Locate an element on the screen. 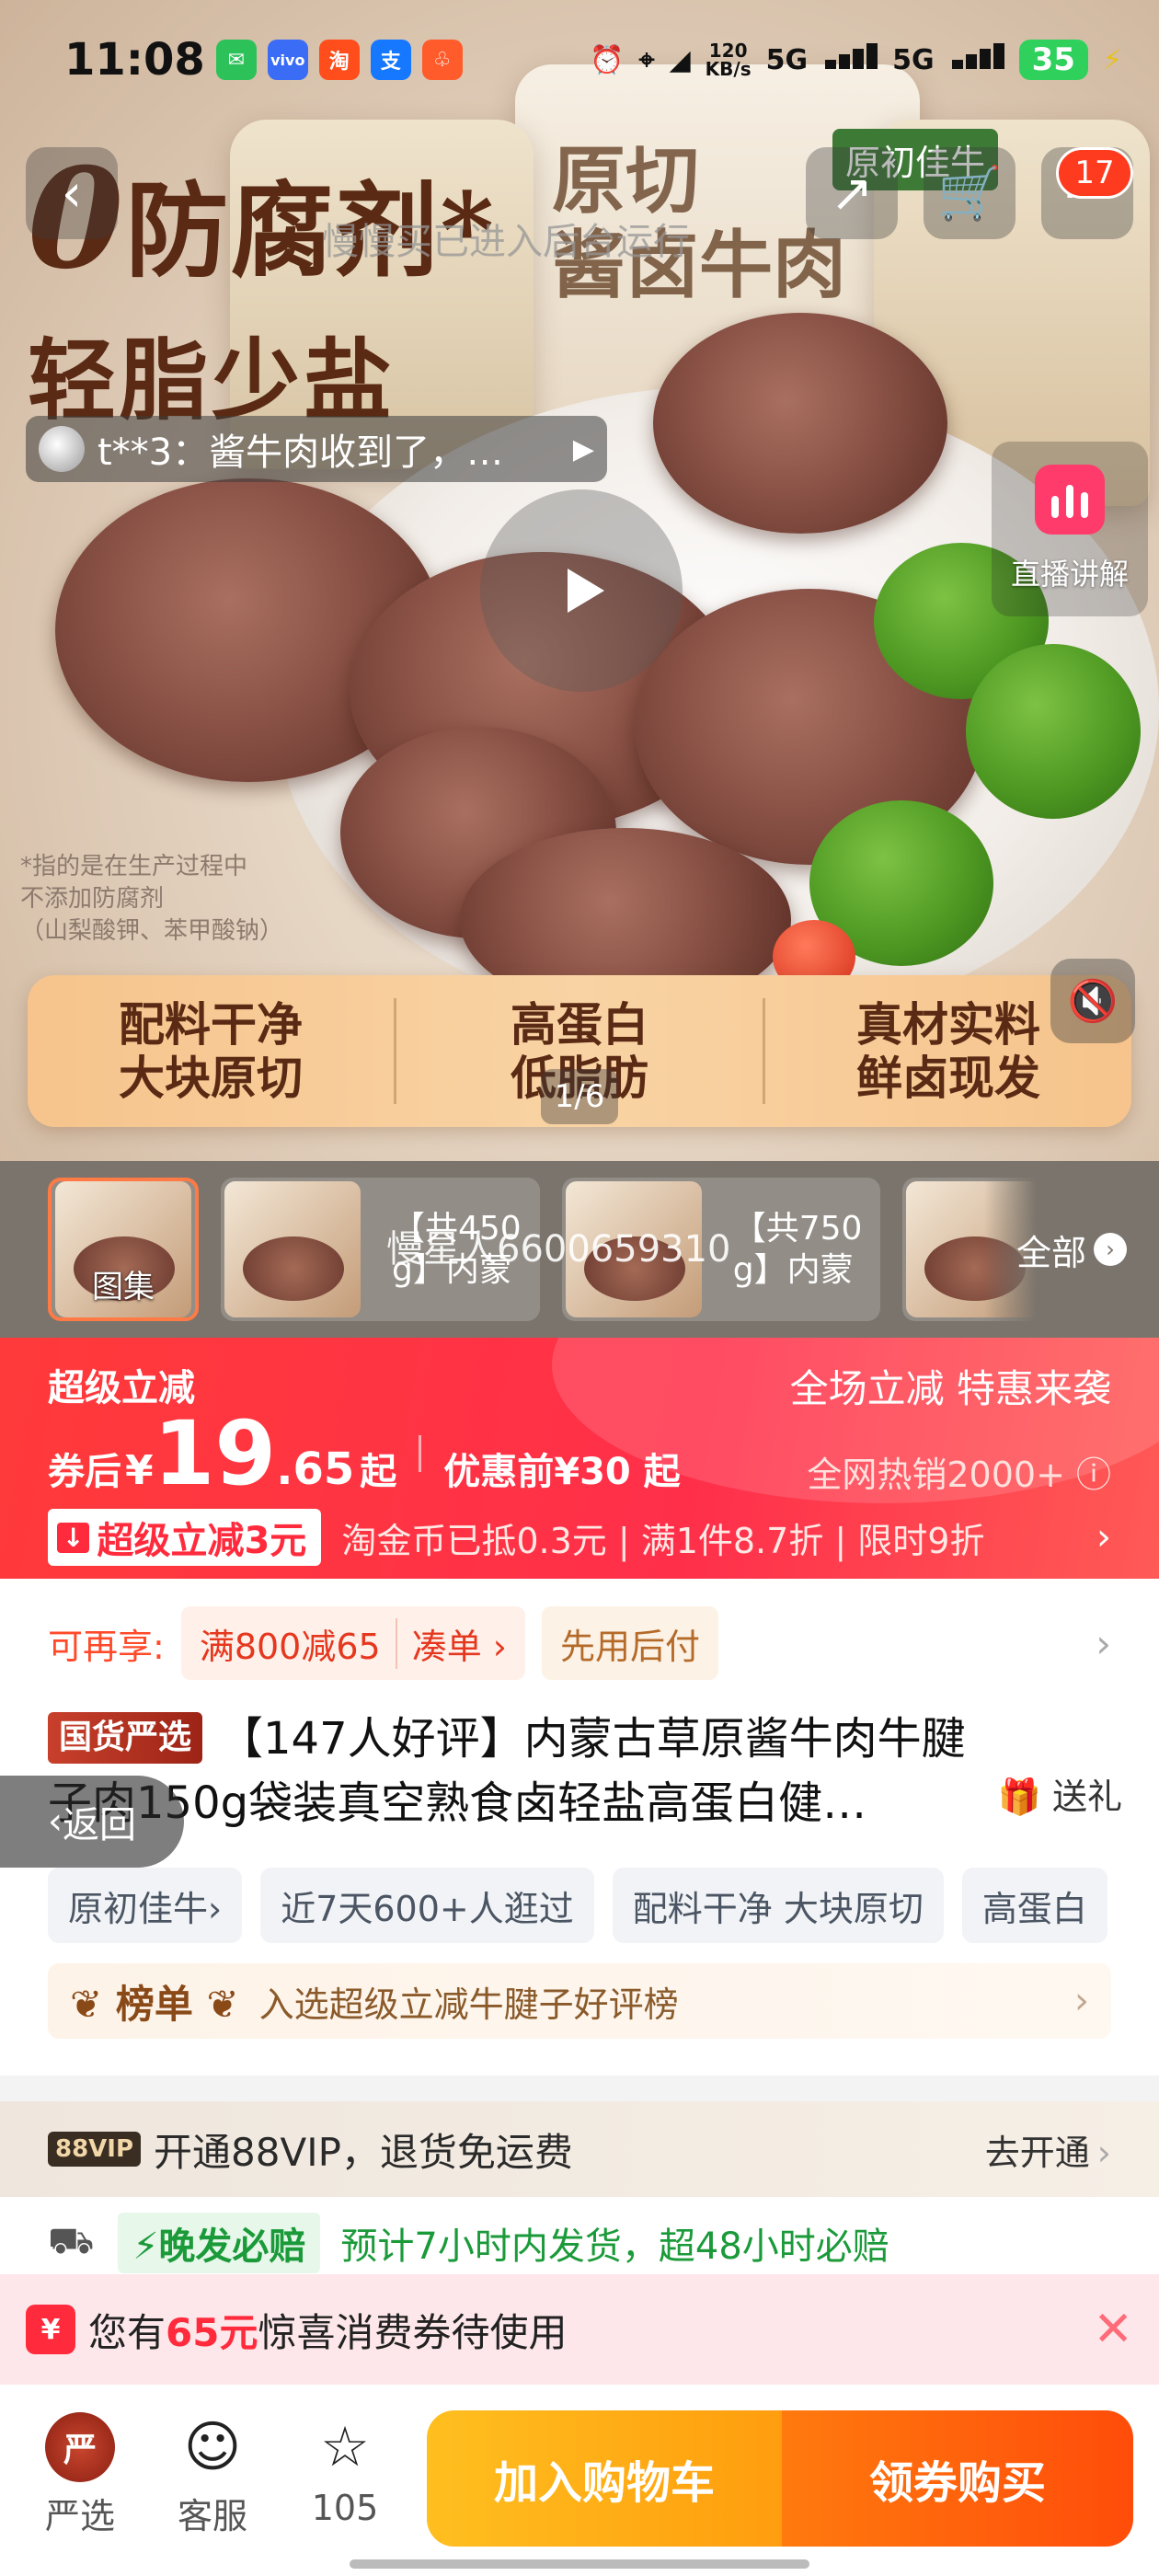 This screenshot has width=1159, height=2576. battery-indicator: 35 is located at coordinates (1053, 60).